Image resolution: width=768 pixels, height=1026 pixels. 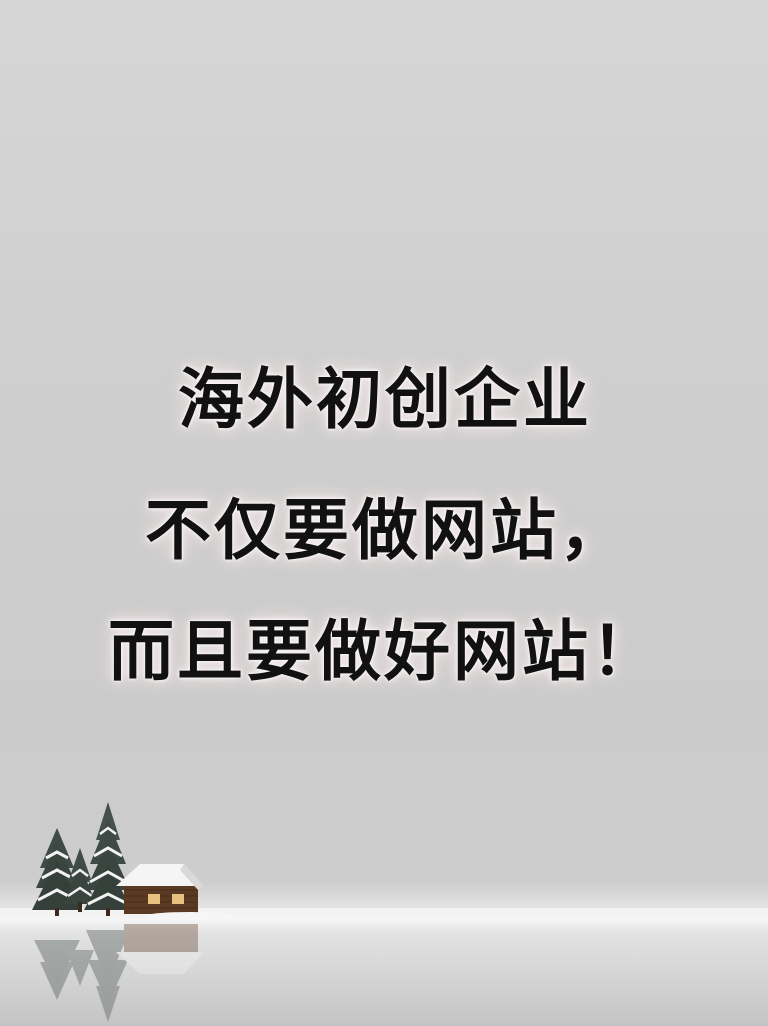 I want to click on headline-line-3: 而且要做好网站！, so click(x=384, y=651).